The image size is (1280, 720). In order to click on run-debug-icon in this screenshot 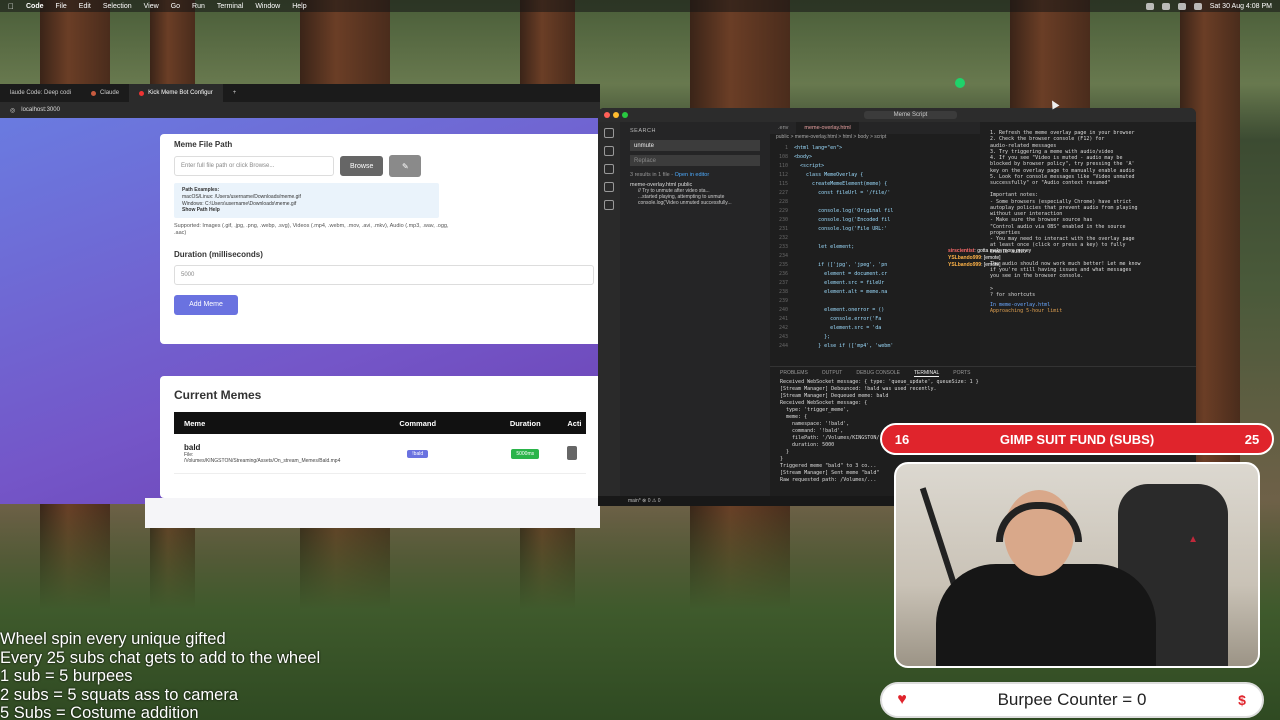, I will do `click(609, 187)`.